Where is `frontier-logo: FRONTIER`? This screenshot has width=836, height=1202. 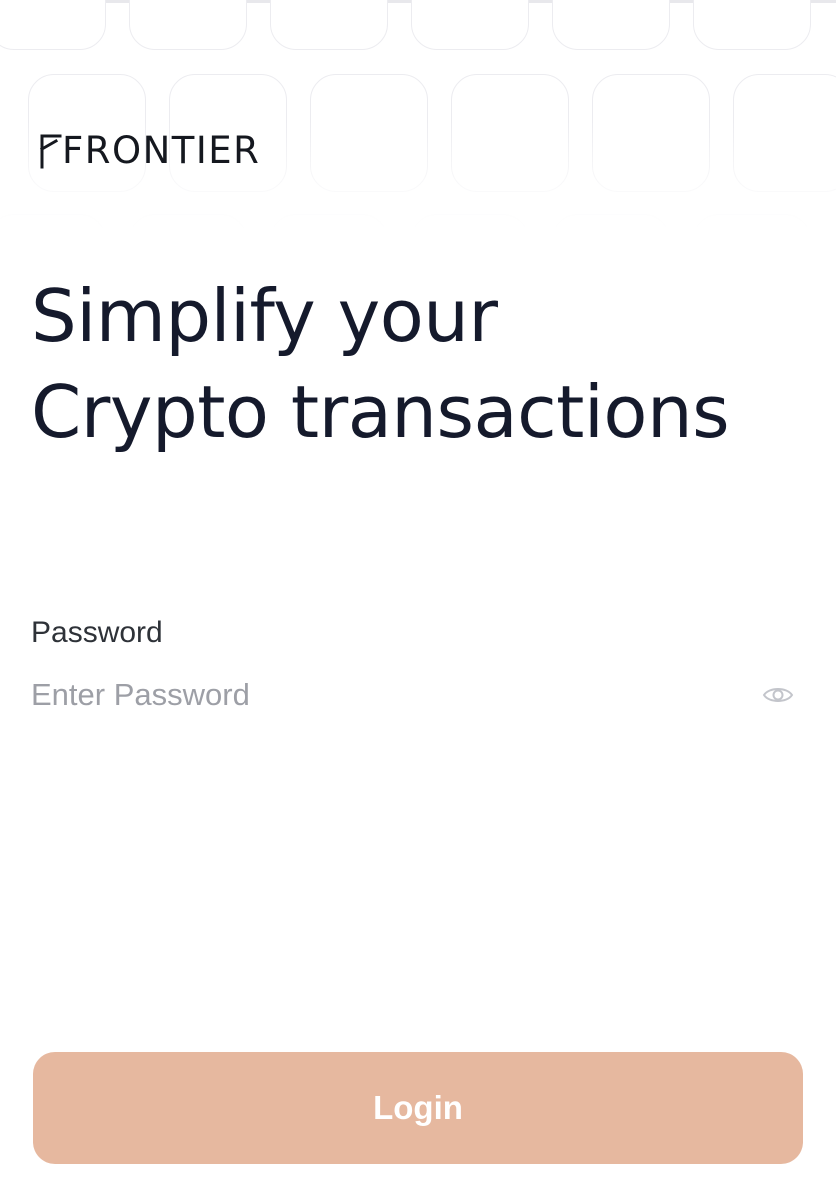
frontier-logo: FRONTIER is located at coordinates (149, 151).